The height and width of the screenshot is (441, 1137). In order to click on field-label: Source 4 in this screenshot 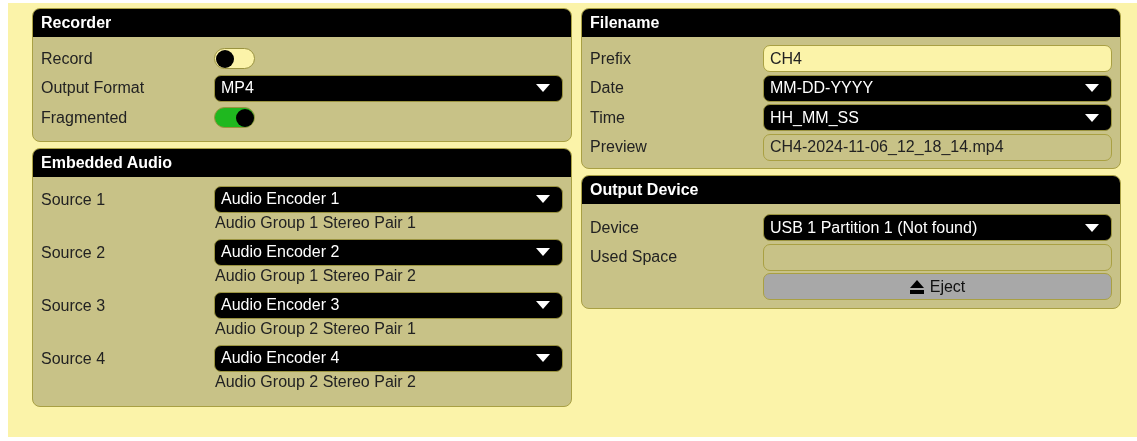, I will do `click(74, 358)`.